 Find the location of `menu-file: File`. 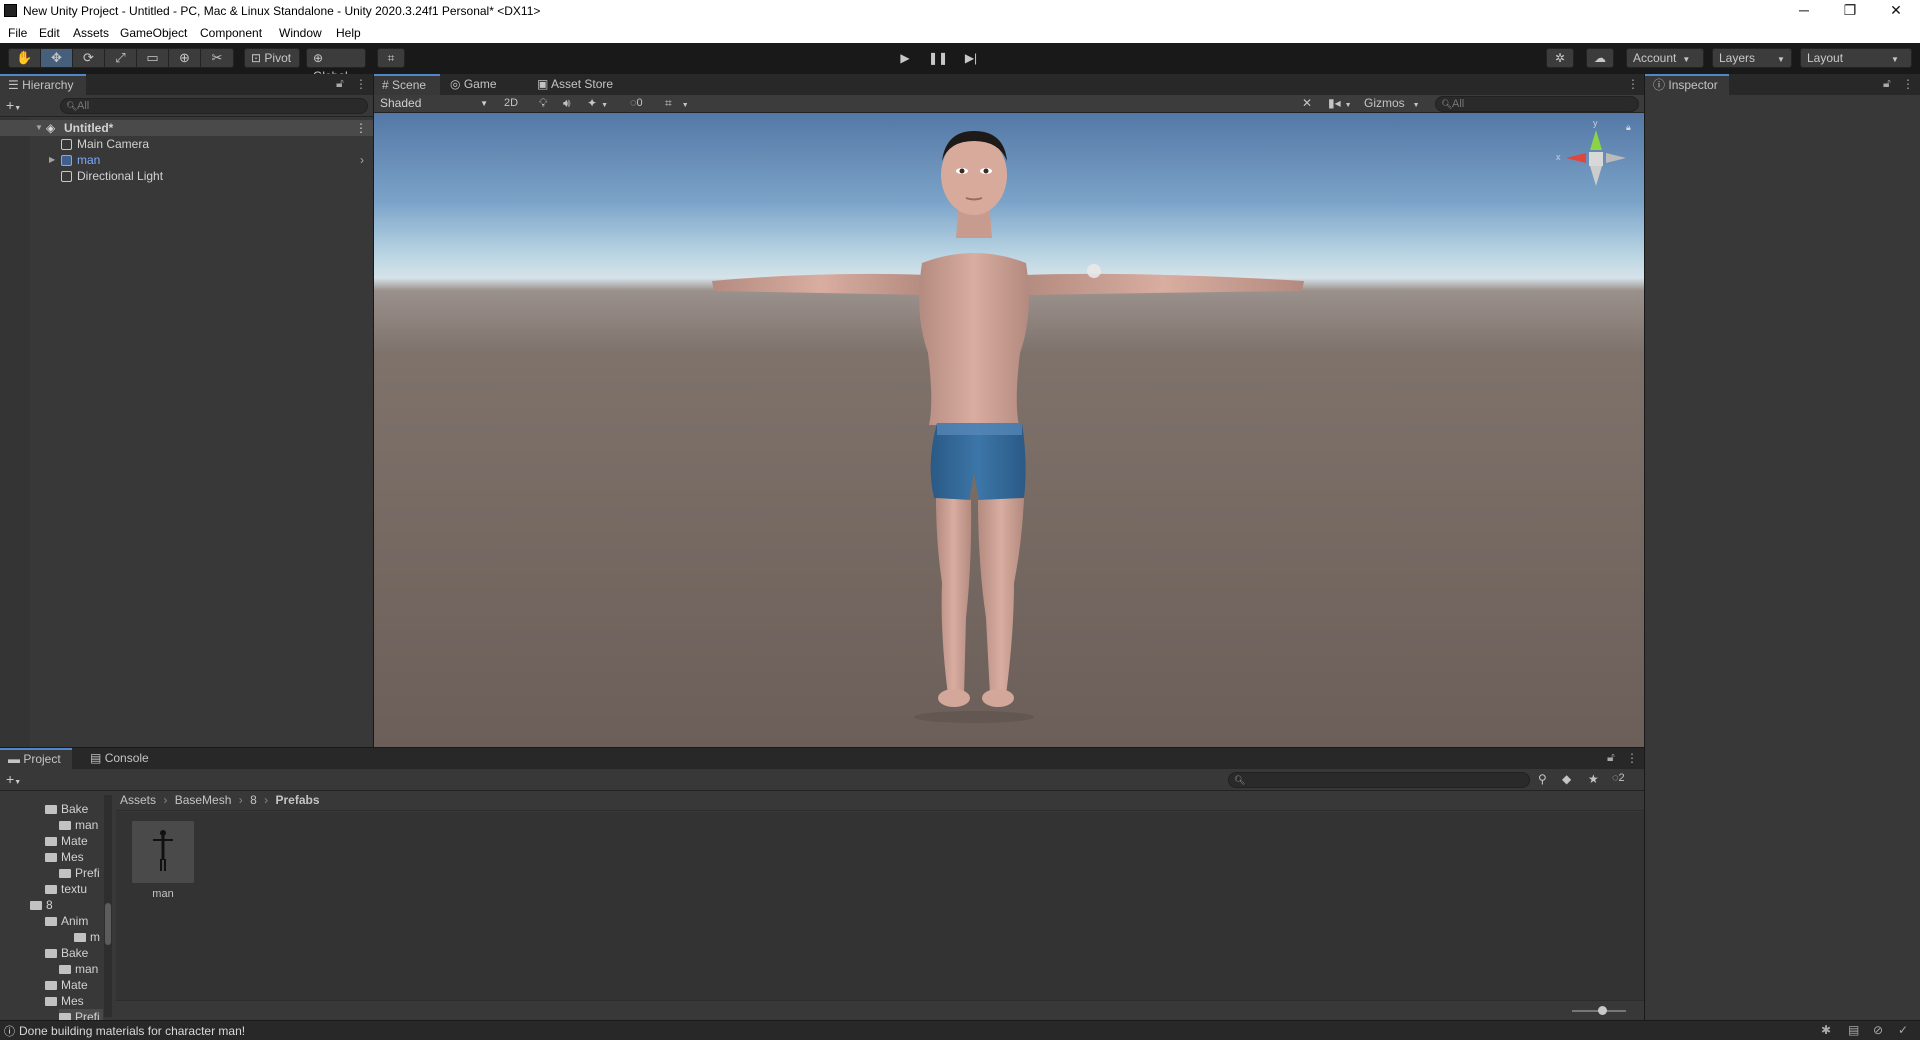

menu-file: File is located at coordinates (17, 33).